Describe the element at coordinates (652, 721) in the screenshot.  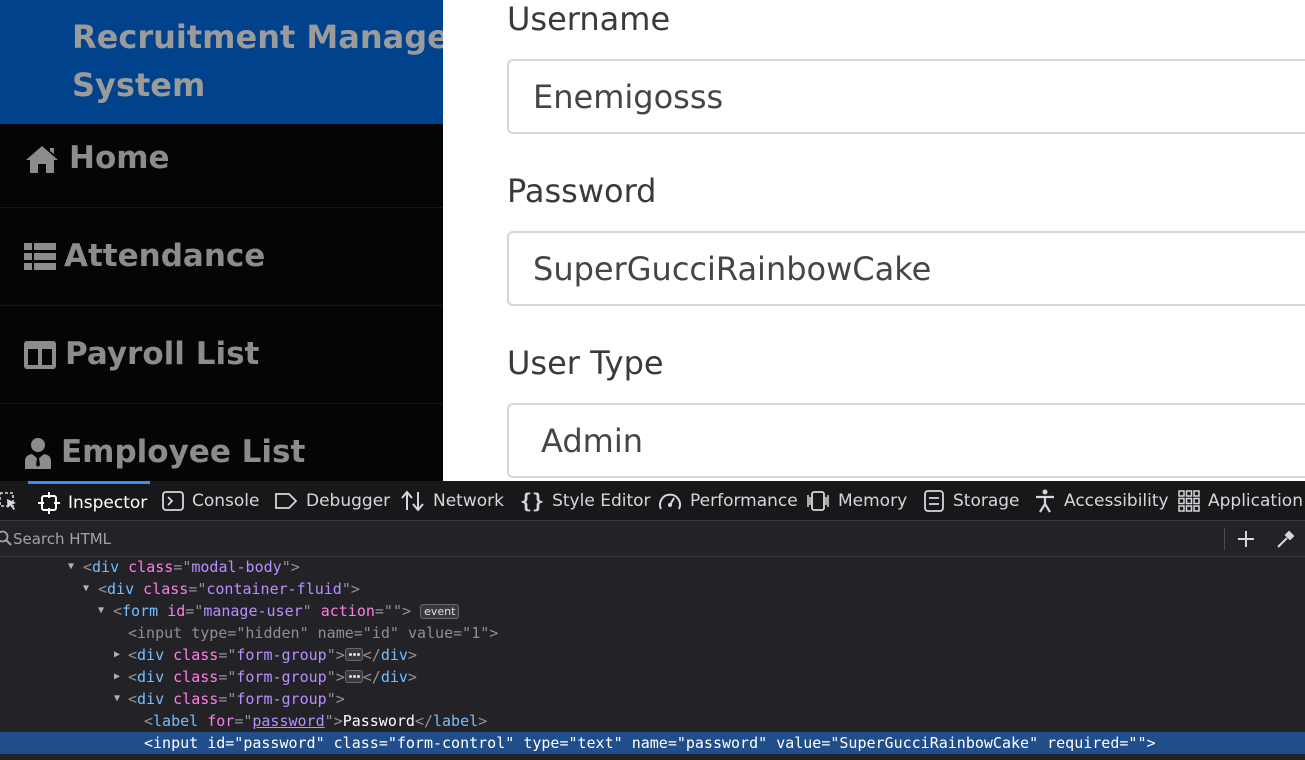
I see `tree-node-line: <label for="password">Password</label>` at that location.